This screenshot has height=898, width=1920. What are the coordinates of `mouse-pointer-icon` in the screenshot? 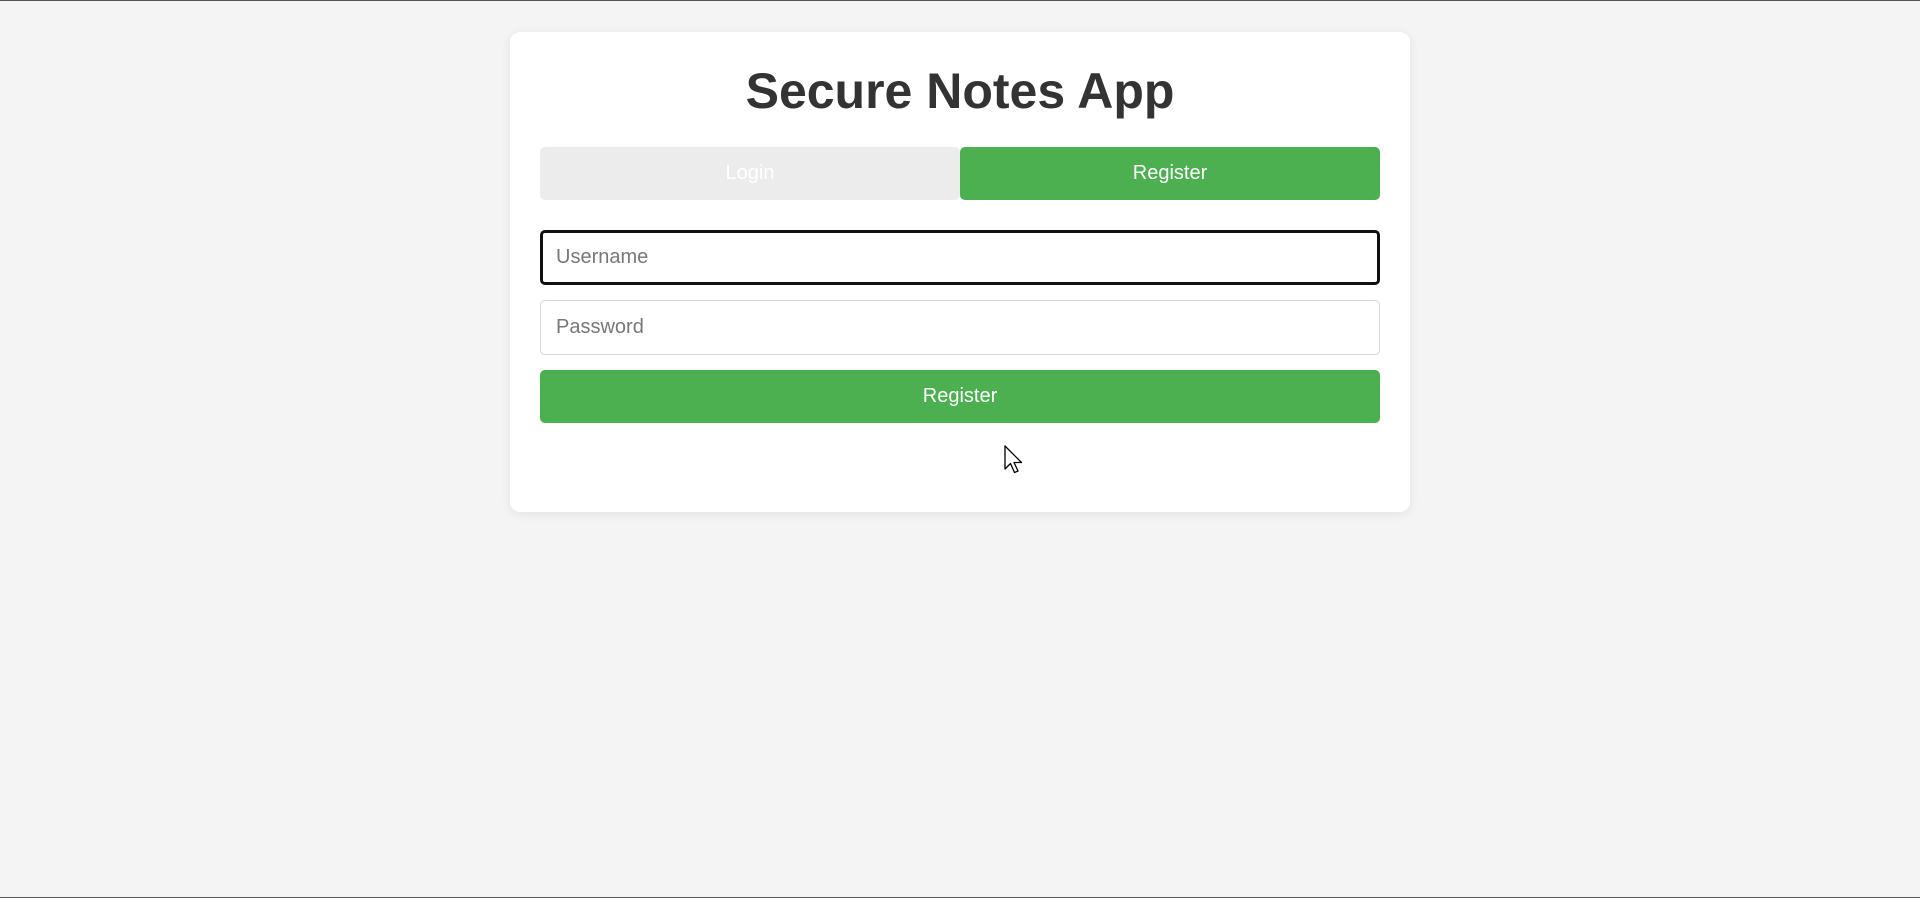 It's located at (1013, 459).